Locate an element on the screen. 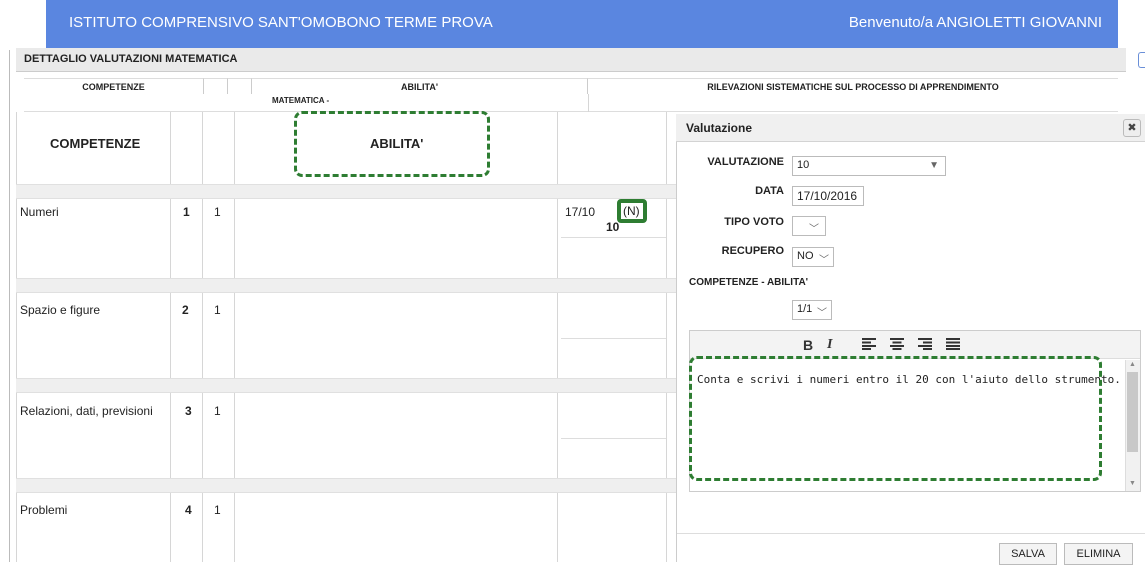 This screenshot has width=1145, height=565. align-left-icon is located at coordinates (869, 346).